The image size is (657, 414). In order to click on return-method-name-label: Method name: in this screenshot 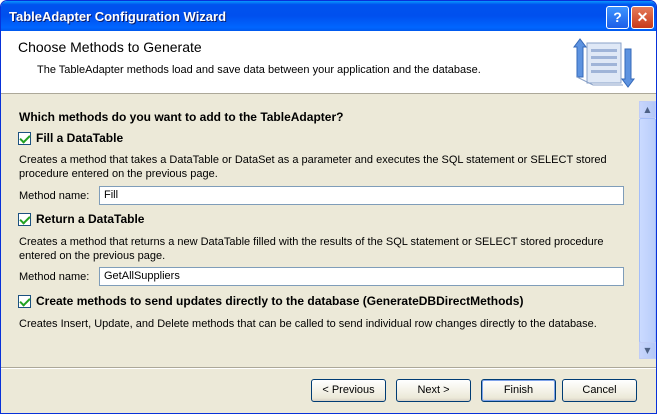, I will do `click(54, 277)`.